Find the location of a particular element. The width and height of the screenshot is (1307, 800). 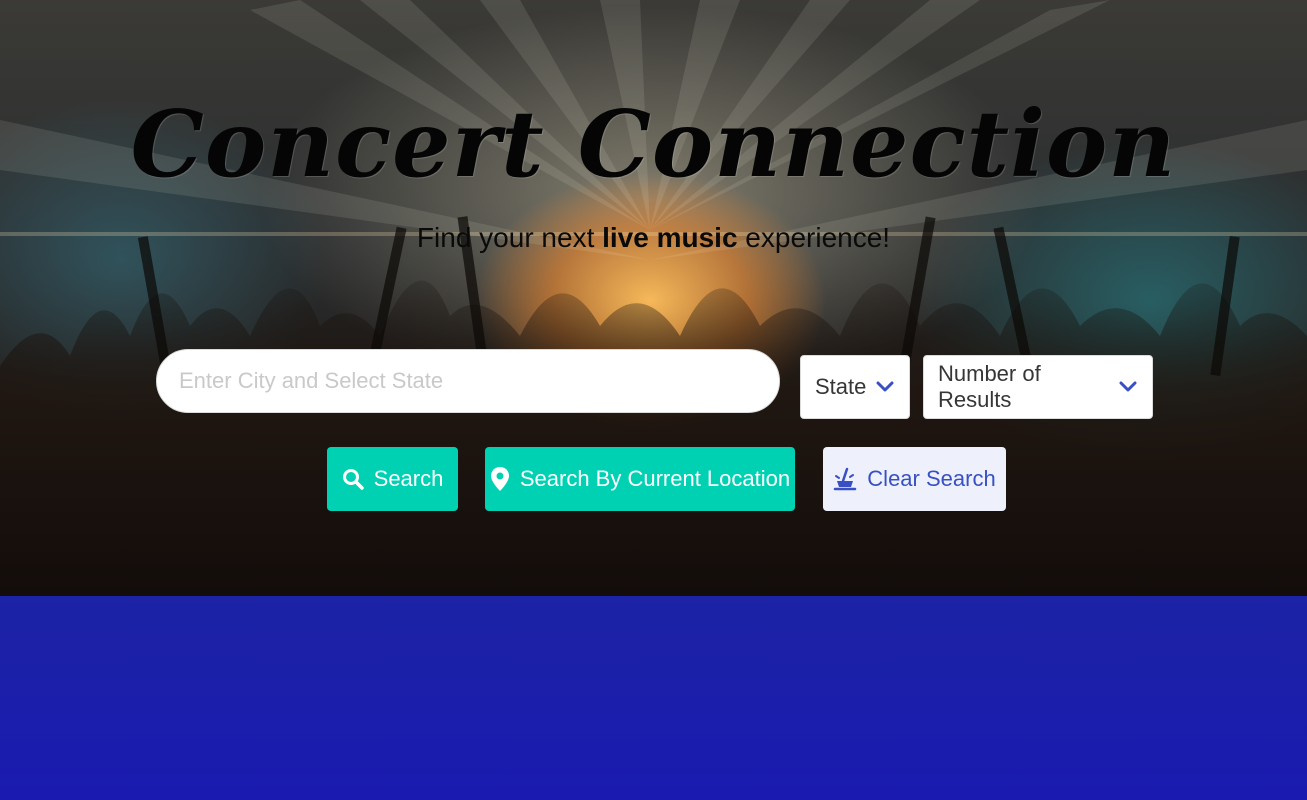

results-count-select-label: Number of Results is located at coordinates (989, 386).